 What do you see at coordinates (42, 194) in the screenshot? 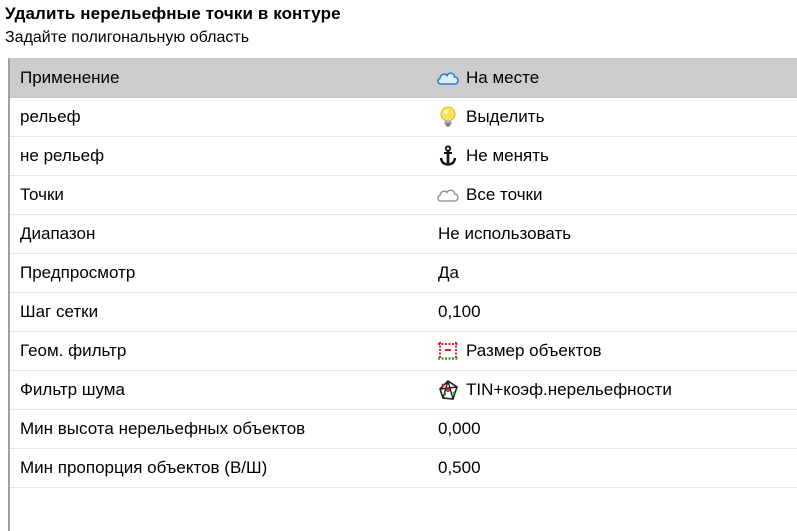
I see `property-name: Точки` at bounding box center [42, 194].